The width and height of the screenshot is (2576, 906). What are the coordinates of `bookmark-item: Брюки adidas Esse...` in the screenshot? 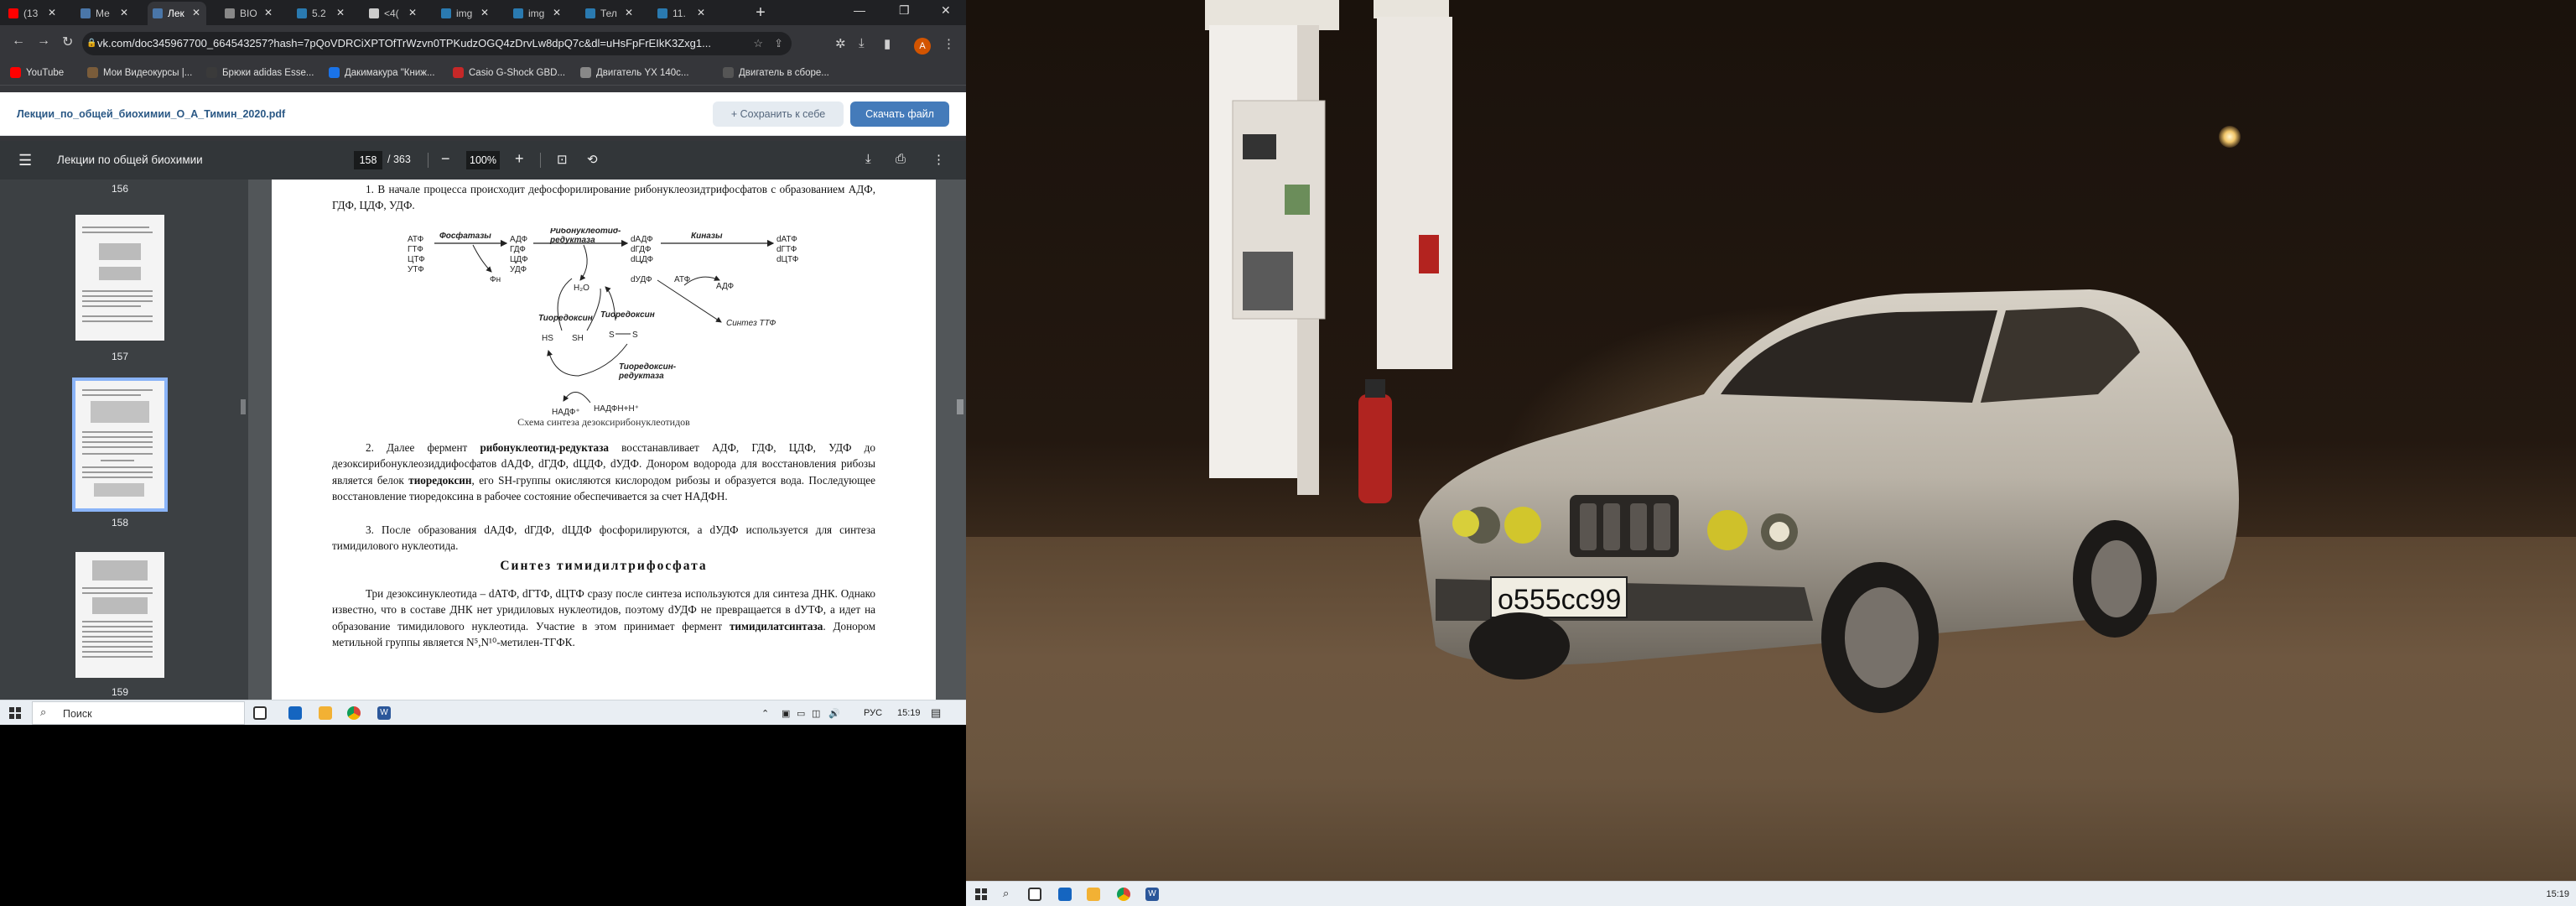 It's located at (260, 72).